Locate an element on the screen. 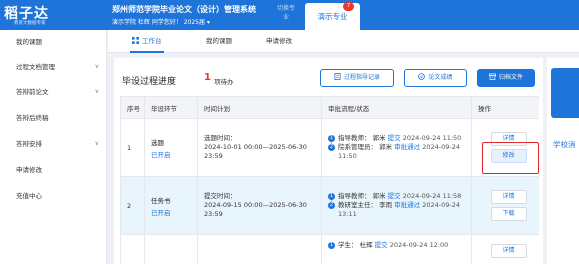 This screenshot has height=264, width=579. plan-cell: 提交时间： 2024-09-15 00:00—2025-06-30 23:59 is located at coordinates (259, 205).